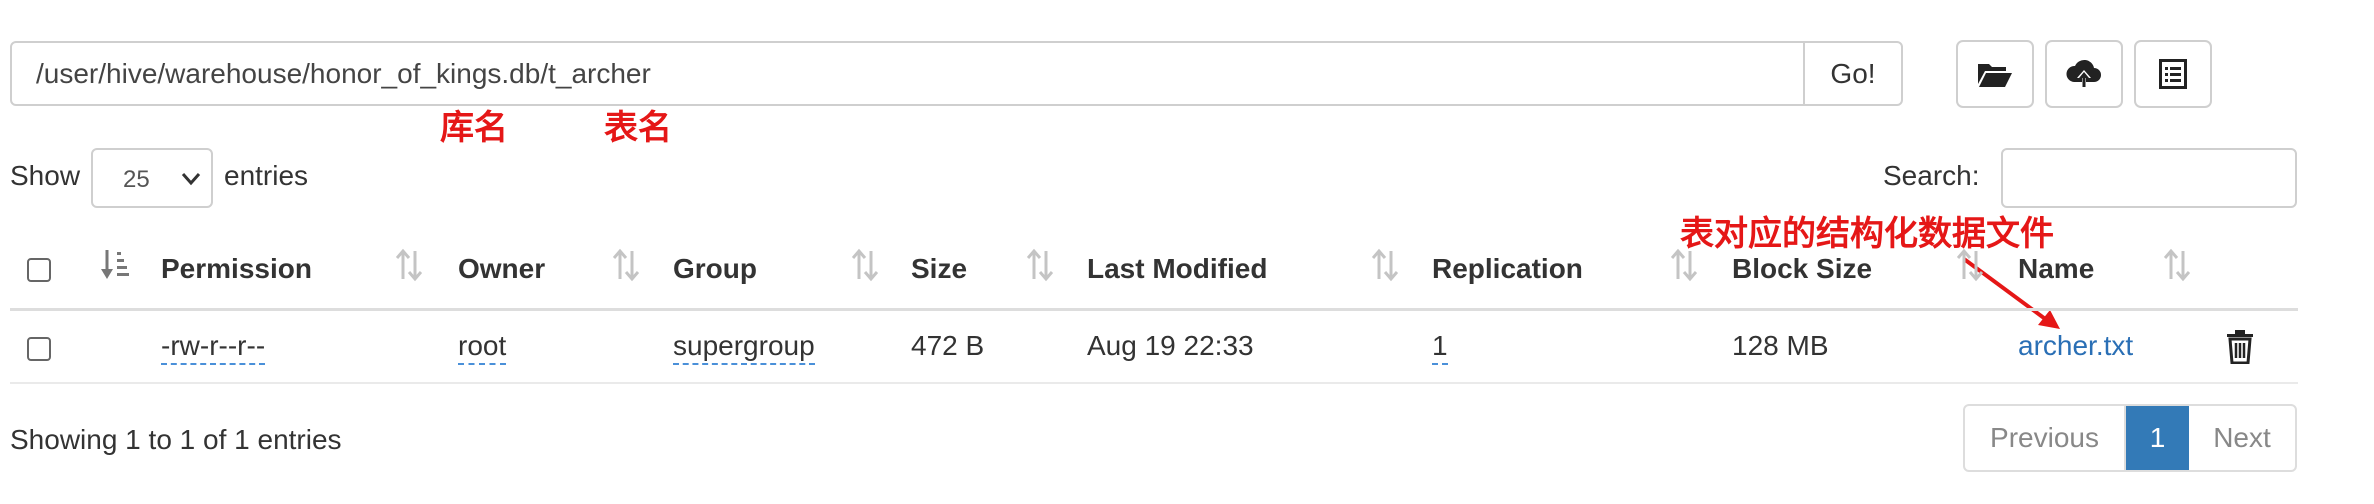 The image size is (2374, 504). Describe the element at coordinates (2075, 346) in the screenshot. I see `file-name-link: archer.txt` at that location.